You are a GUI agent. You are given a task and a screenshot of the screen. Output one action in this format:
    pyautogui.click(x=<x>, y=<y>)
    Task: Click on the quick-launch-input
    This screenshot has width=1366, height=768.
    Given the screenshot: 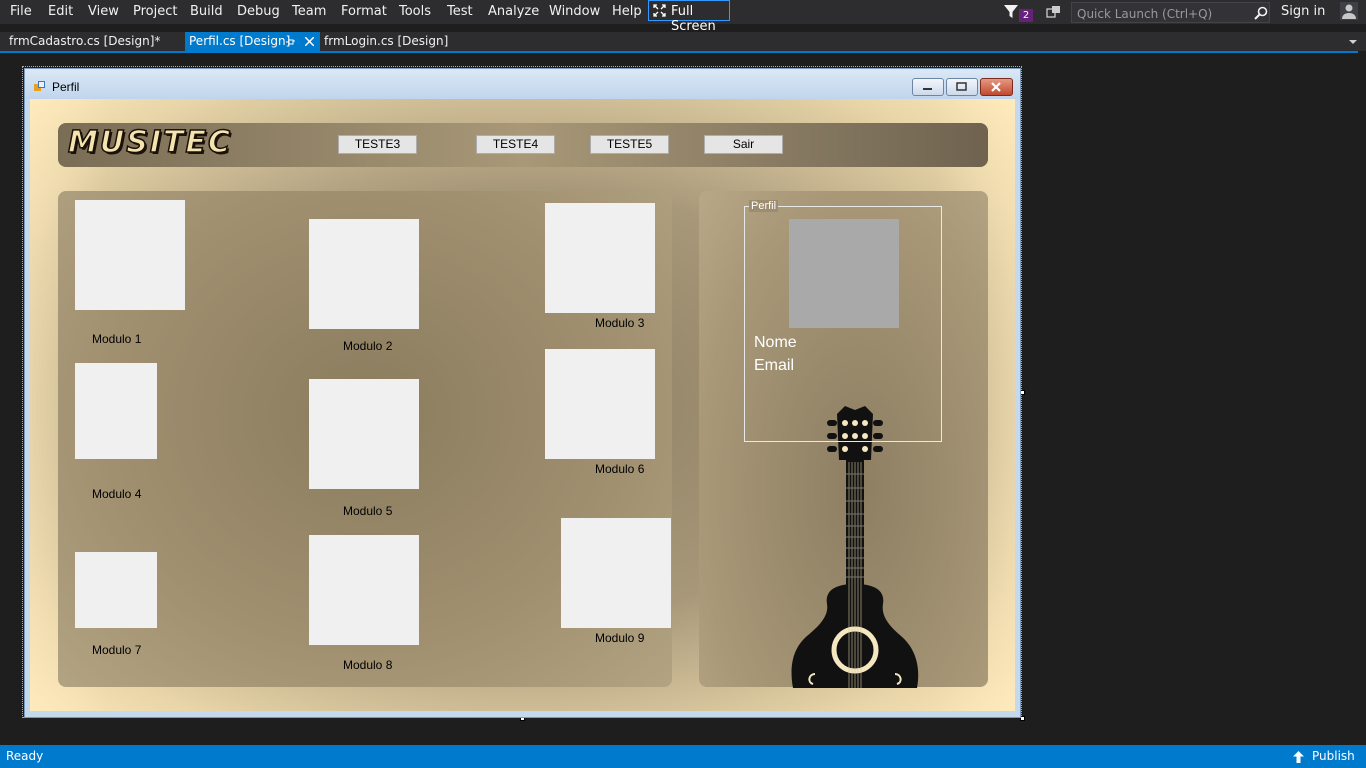 What is the action you would take?
    pyautogui.click(x=1162, y=13)
    